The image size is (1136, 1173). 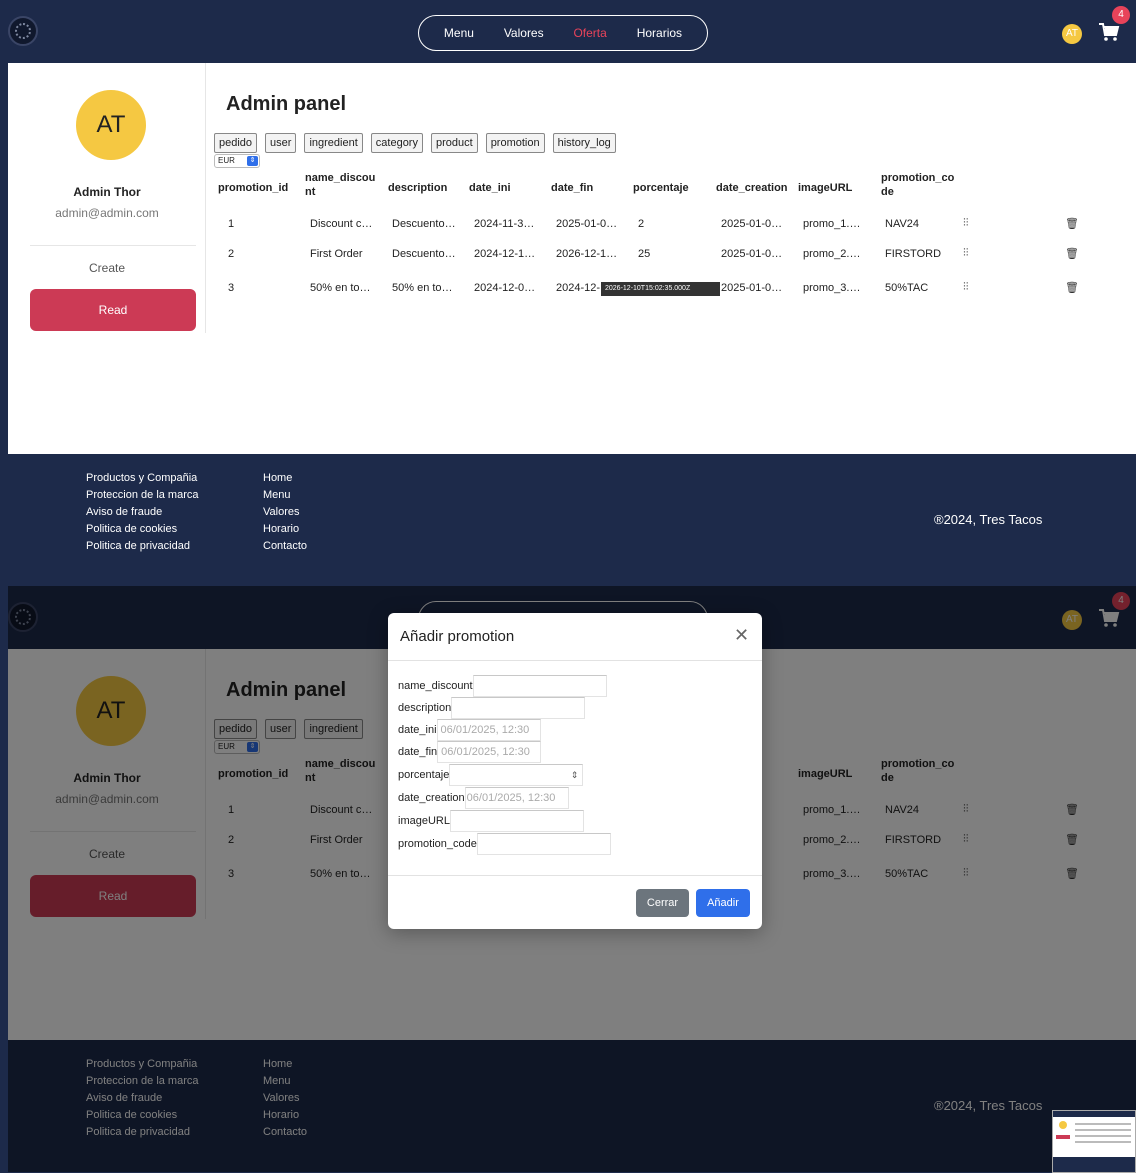 I want to click on column-header: date_fin, so click(x=572, y=188).